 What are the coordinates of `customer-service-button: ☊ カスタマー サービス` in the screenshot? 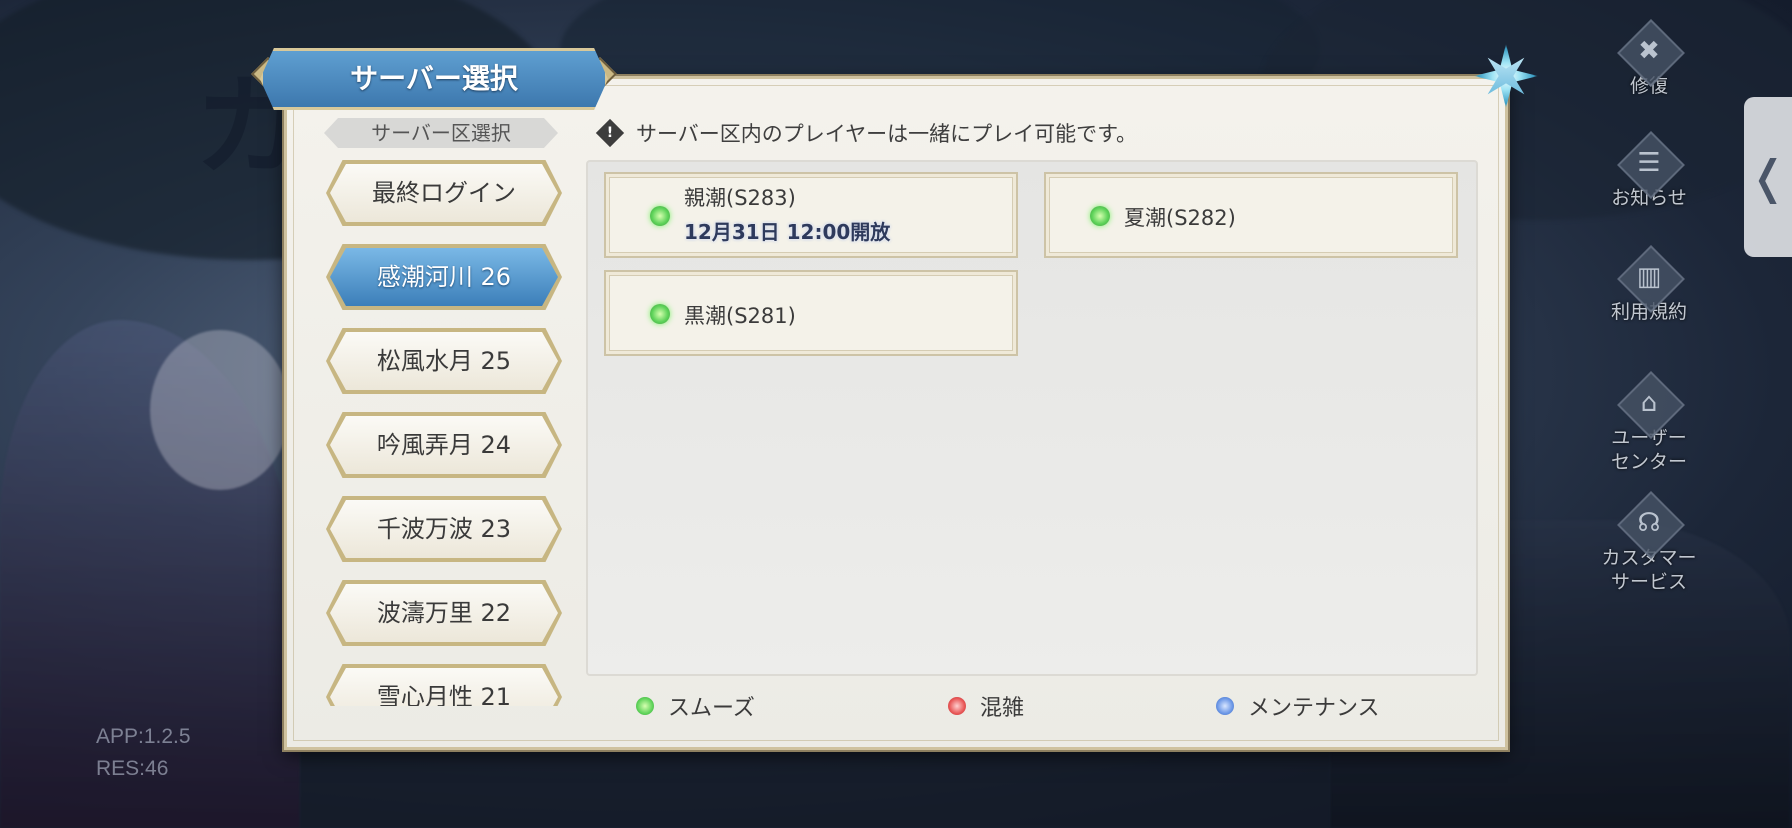 It's located at (1649, 542).